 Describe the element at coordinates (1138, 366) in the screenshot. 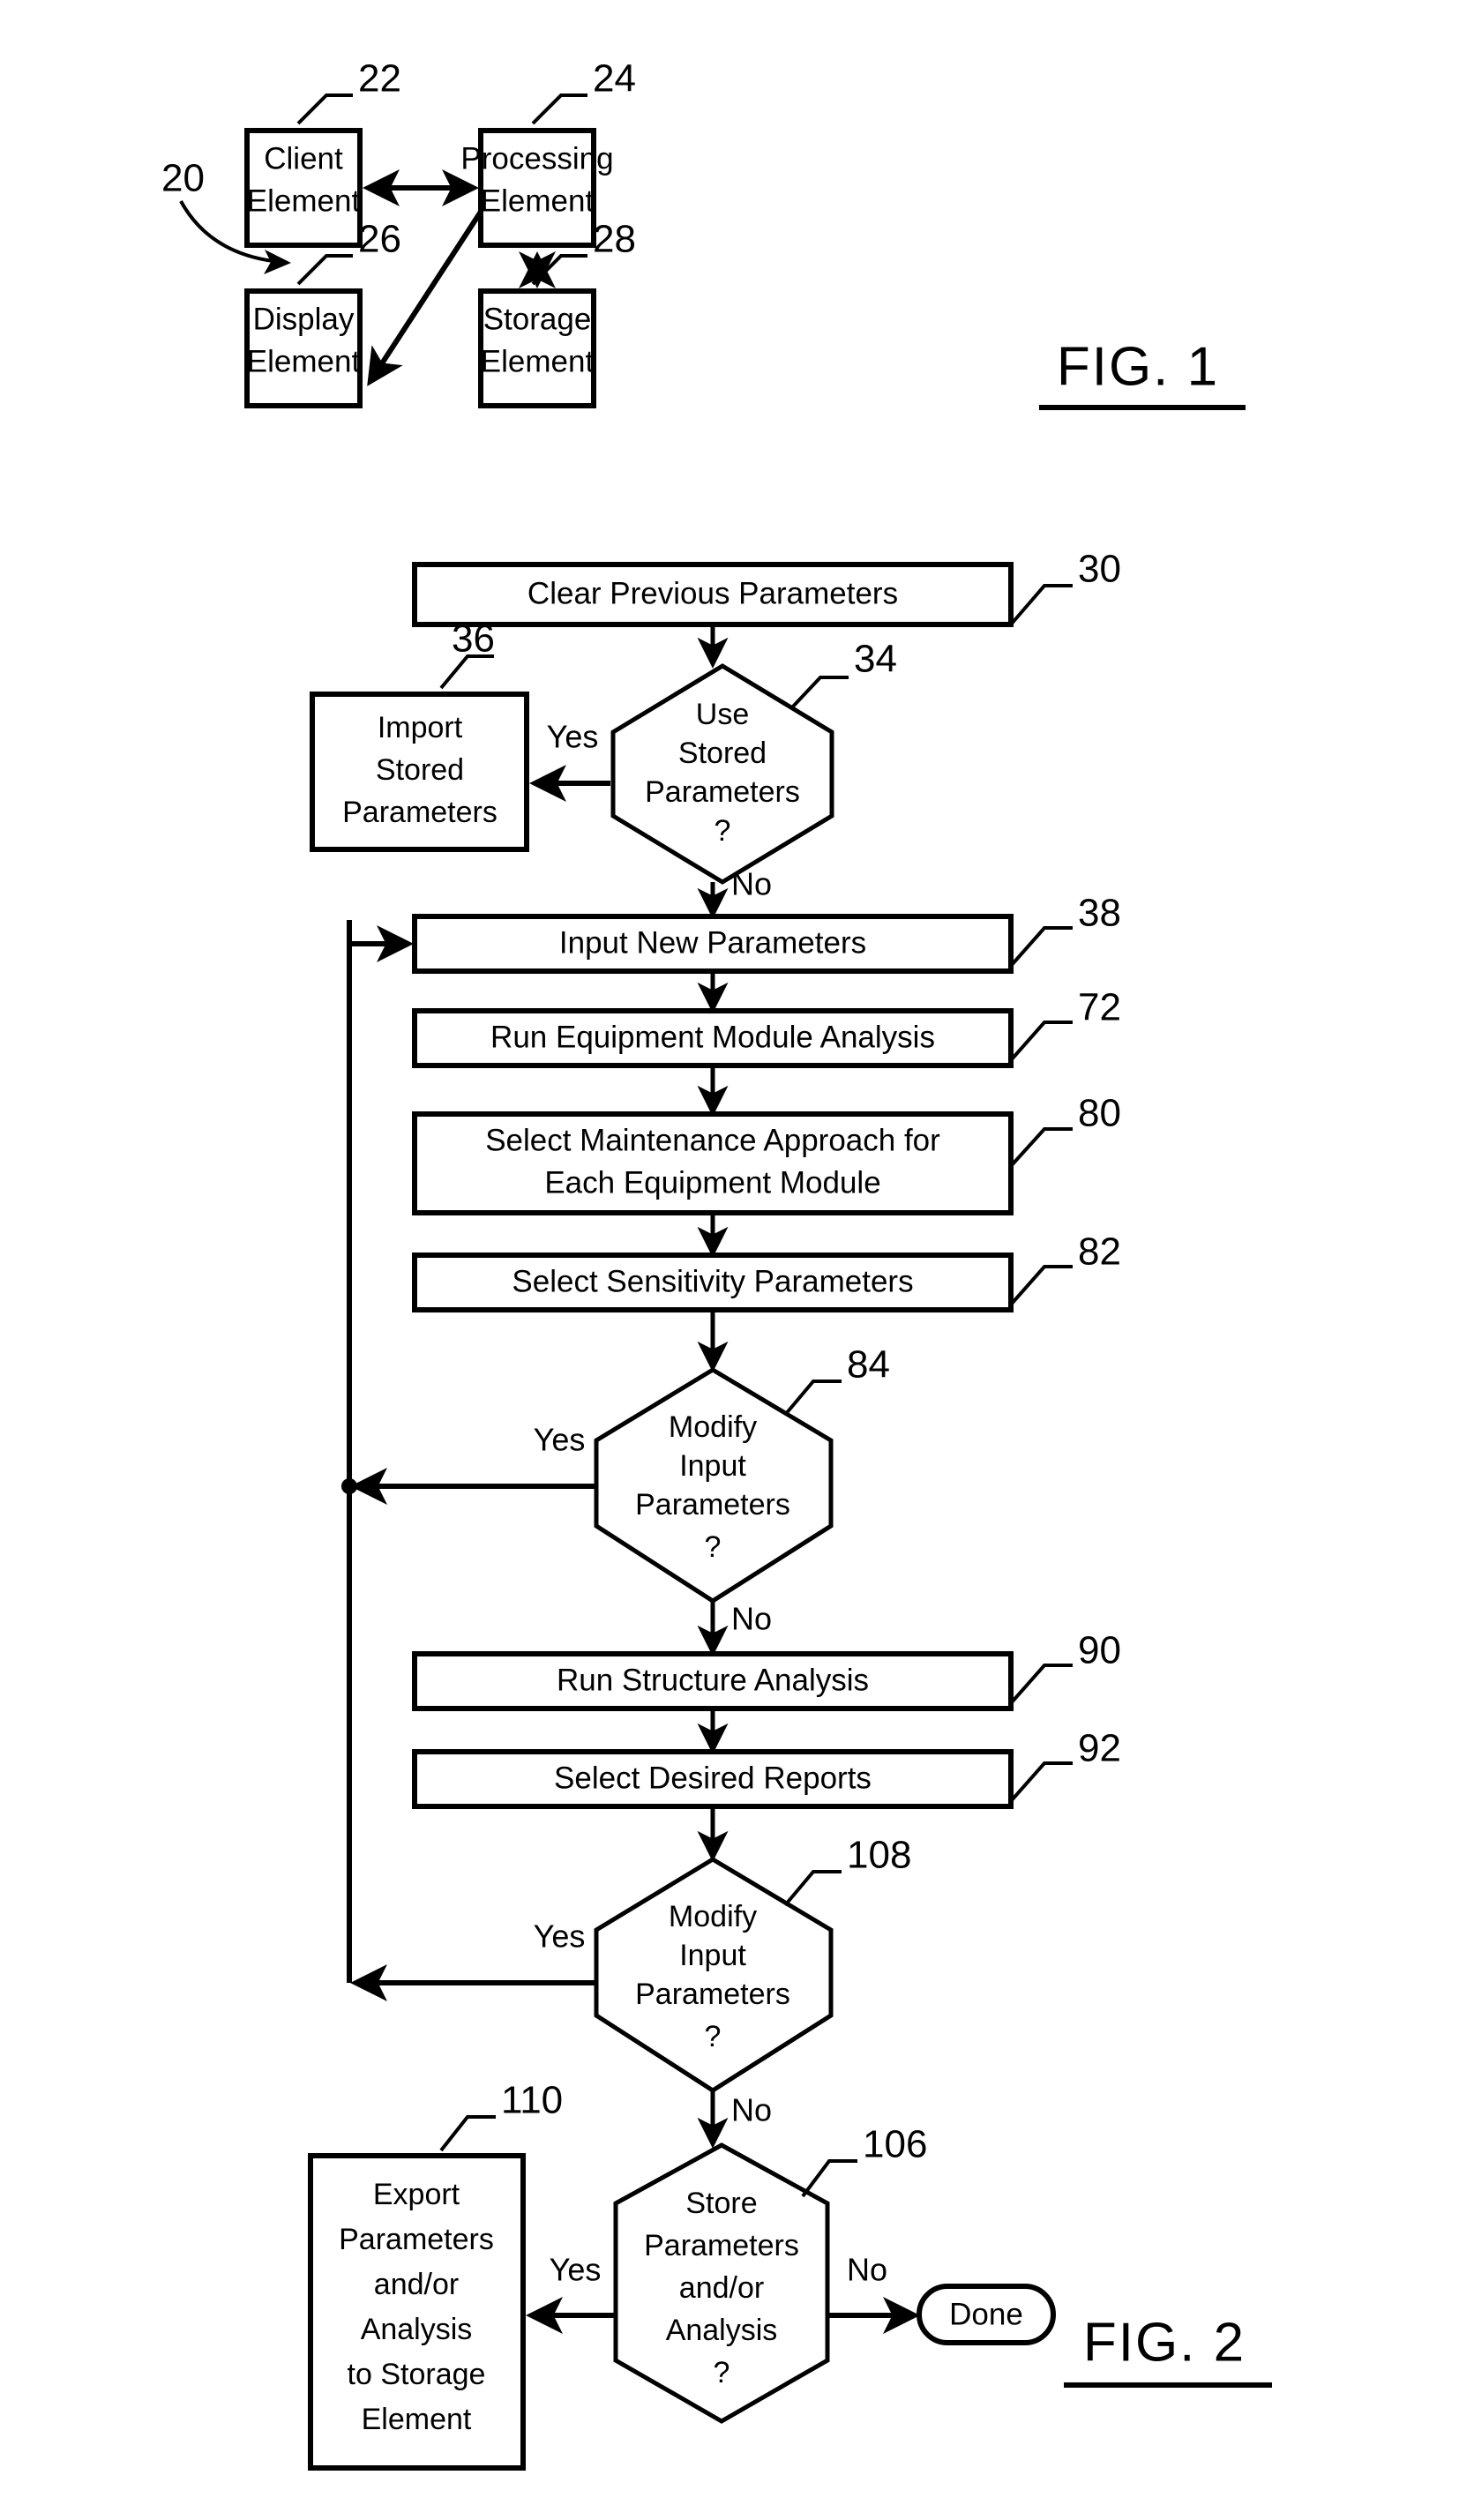

I see `figure-1-label: FIG. 1` at that location.